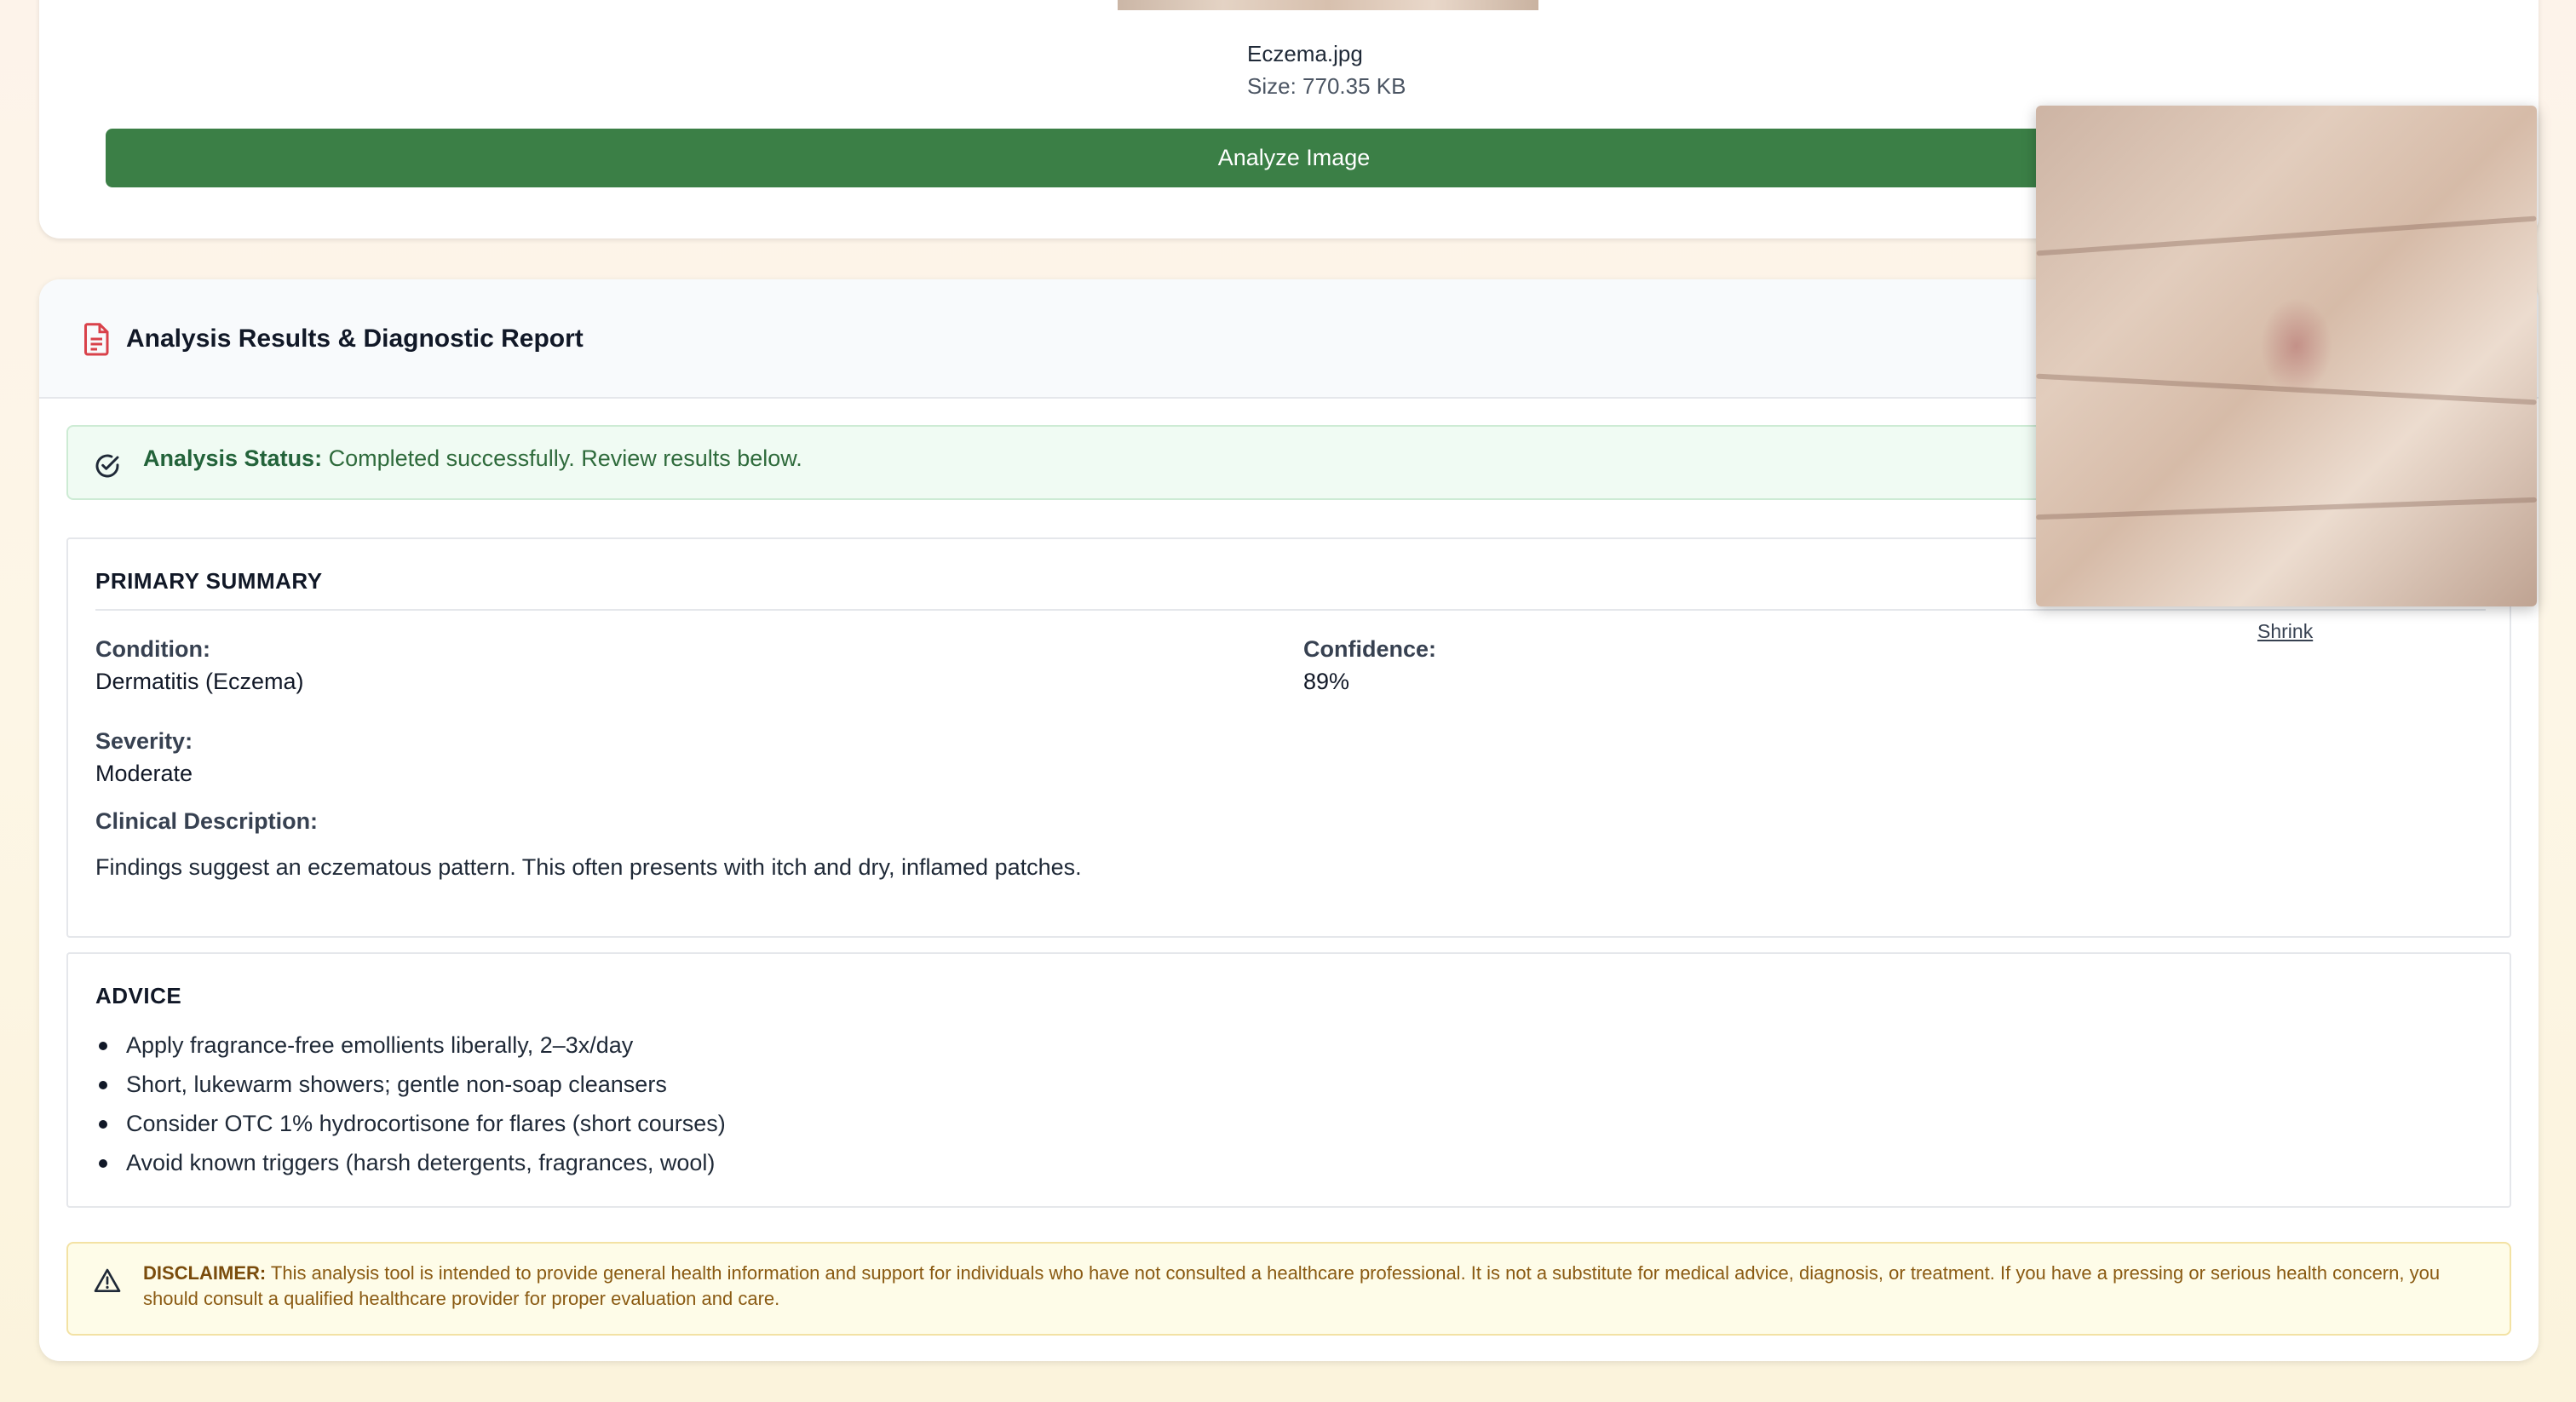  What do you see at coordinates (1370, 649) in the screenshot?
I see `confidence-label: Confidence:` at bounding box center [1370, 649].